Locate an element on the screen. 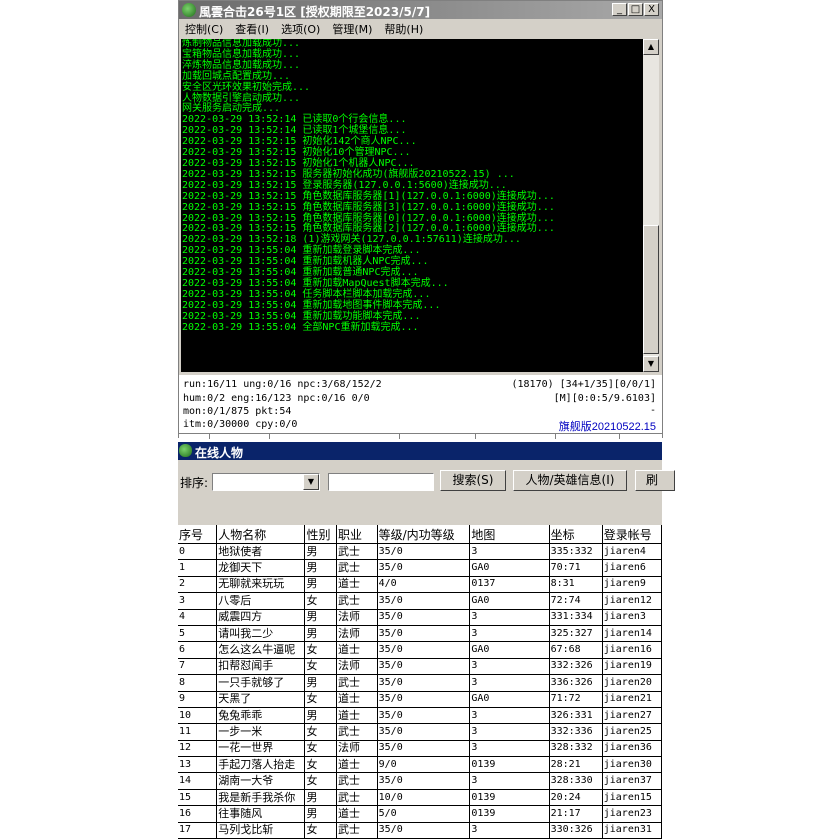 Image resolution: width=840 pixels, height=840 pixels. table-row: 11 一步一米女武士 35/0 3 332:336 jiaren25 is located at coordinates (420, 732).